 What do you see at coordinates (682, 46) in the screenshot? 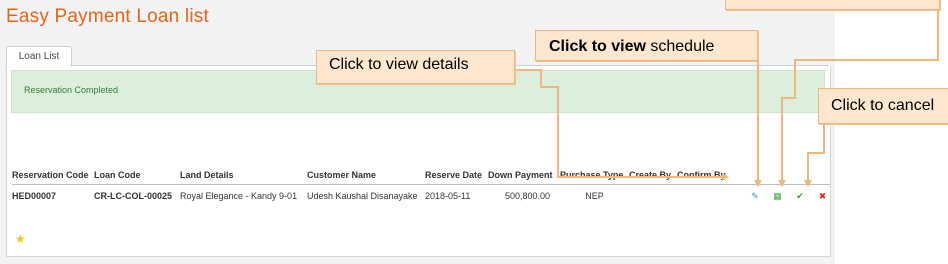
I see `callout-view-schedule-rest: schedule` at bounding box center [682, 46].